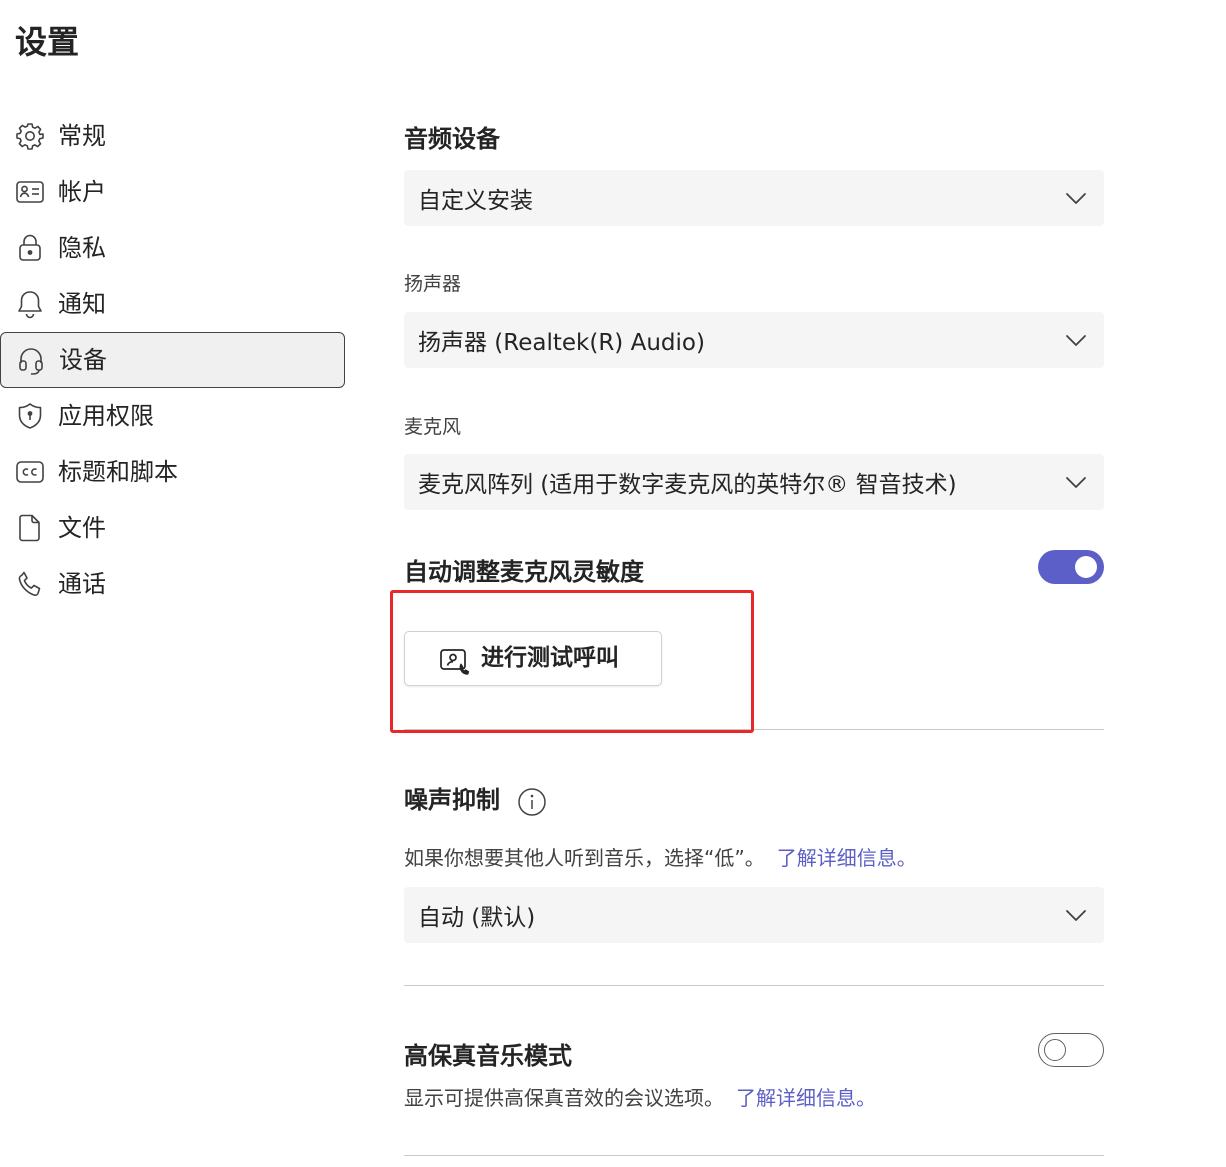  What do you see at coordinates (550, 658) in the screenshot?
I see `test-call-label: 进行测试呼叫` at bounding box center [550, 658].